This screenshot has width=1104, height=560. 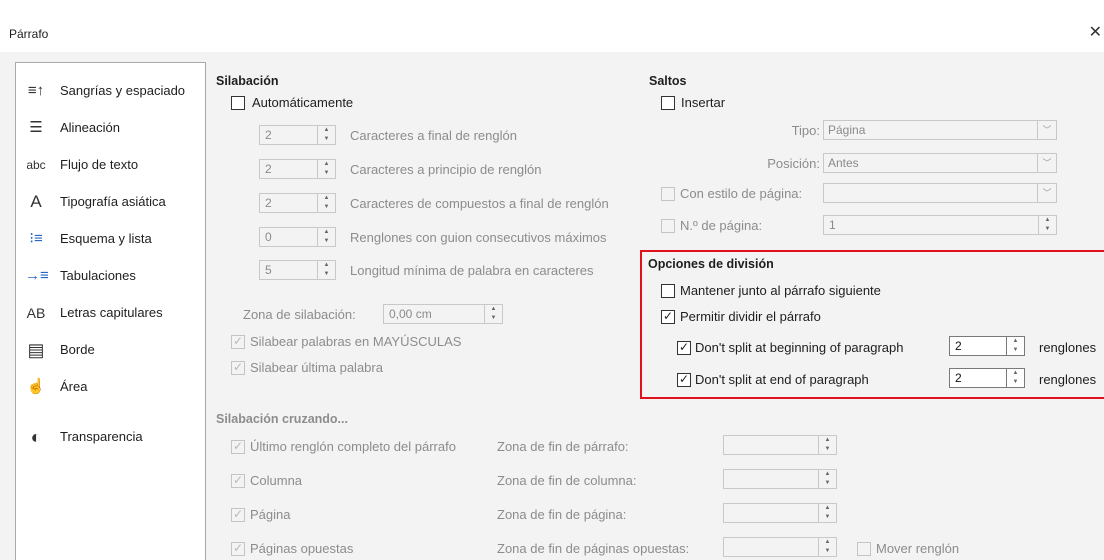 What do you see at coordinates (106, 238) in the screenshot?
I see `sidebar-item-label: Esquema y lista` at bounding box center [106, 238].